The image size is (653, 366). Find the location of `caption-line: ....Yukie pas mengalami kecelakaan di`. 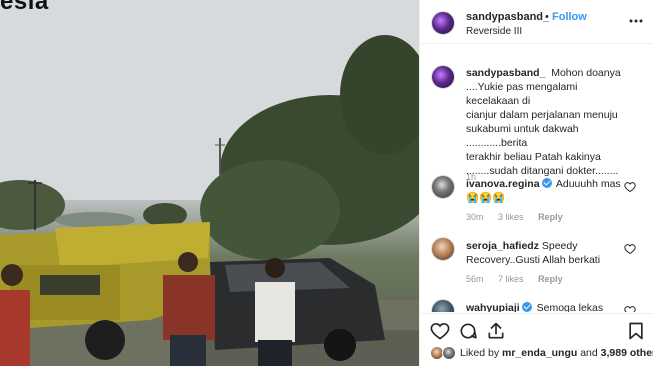

caption-line: ....Yukie pas mengalami kecelakaan di is located at coordinates (522, 94).